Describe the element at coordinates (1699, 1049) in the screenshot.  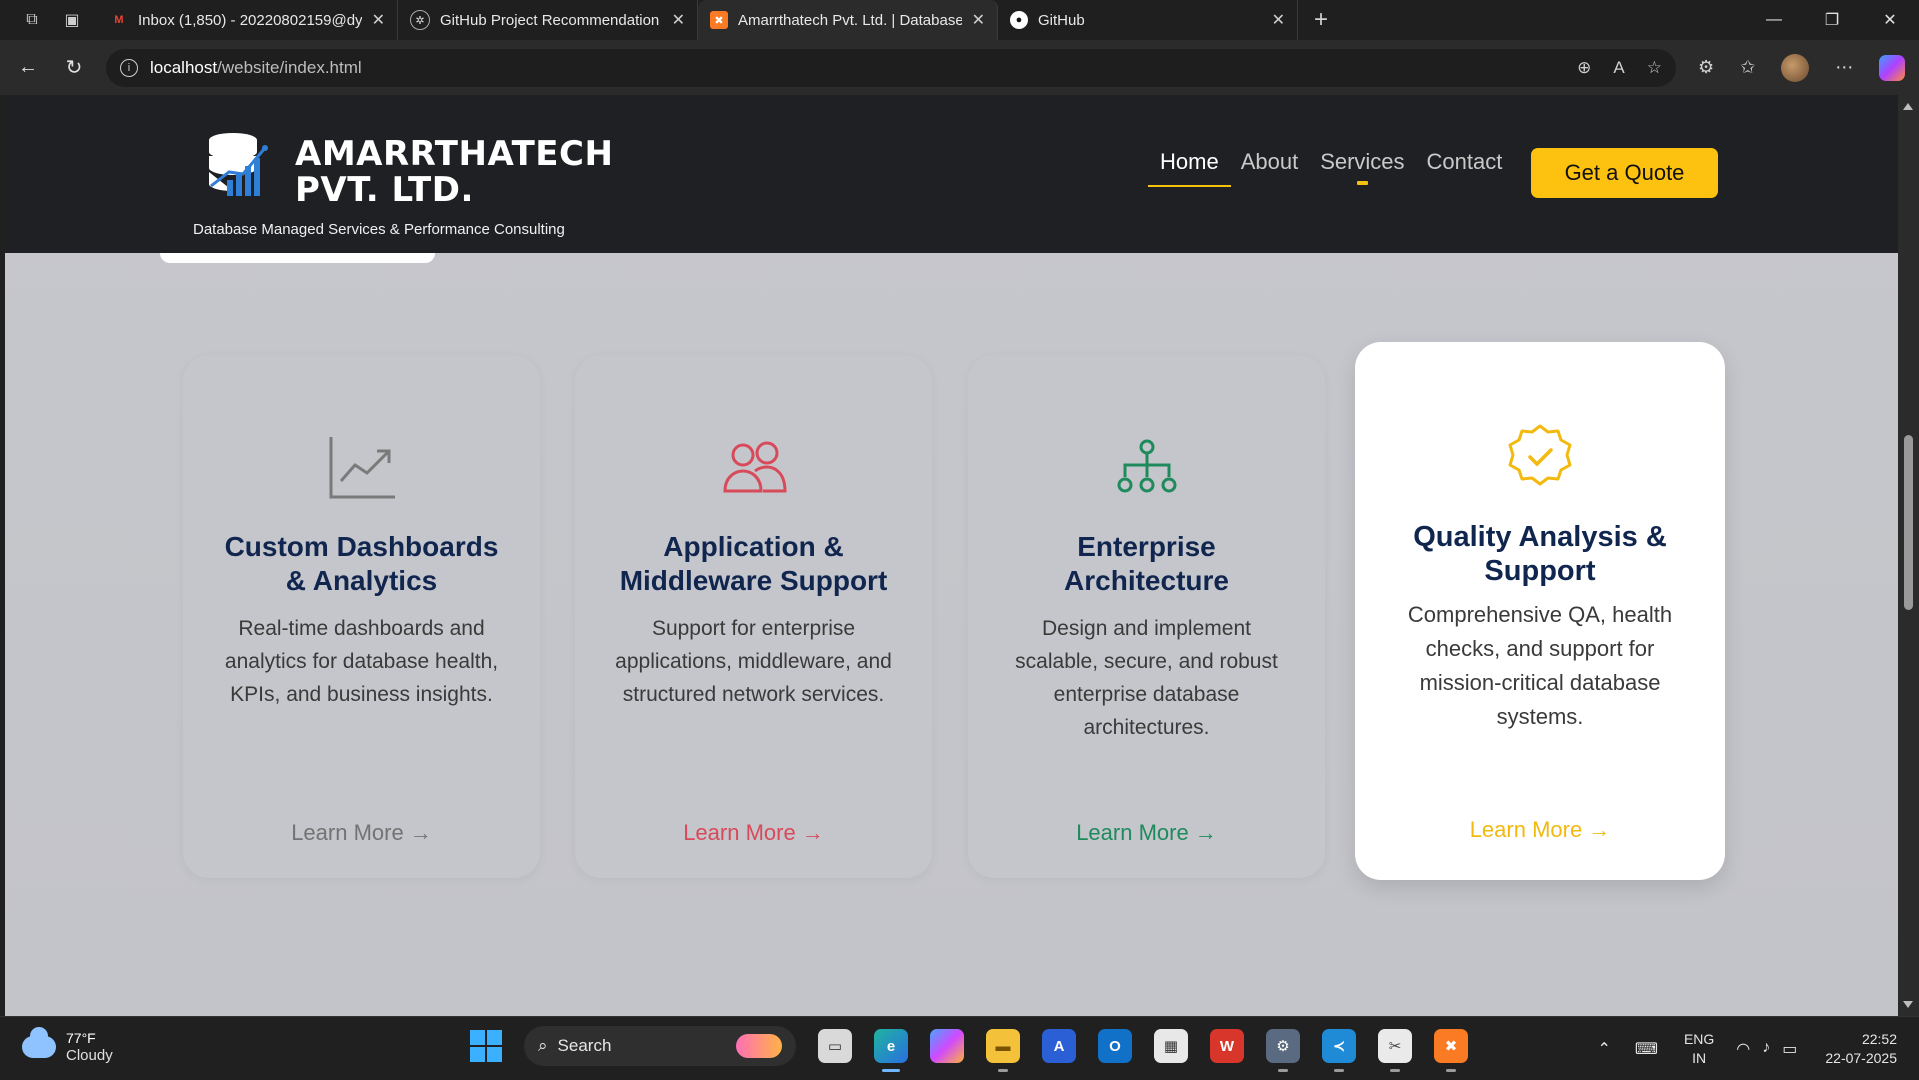
I see `language-indicator: ENG IN` at that location.